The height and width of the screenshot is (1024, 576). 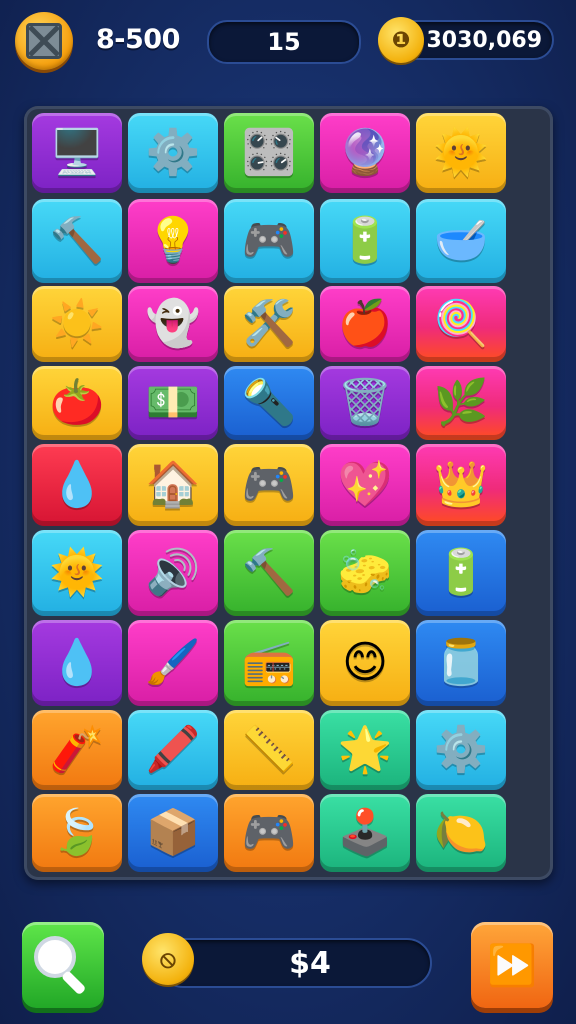 What do you see at coordinates (484, 40) in the screenshot?
I see `coins-value: 3030,069` at bounding box center [484, 40].